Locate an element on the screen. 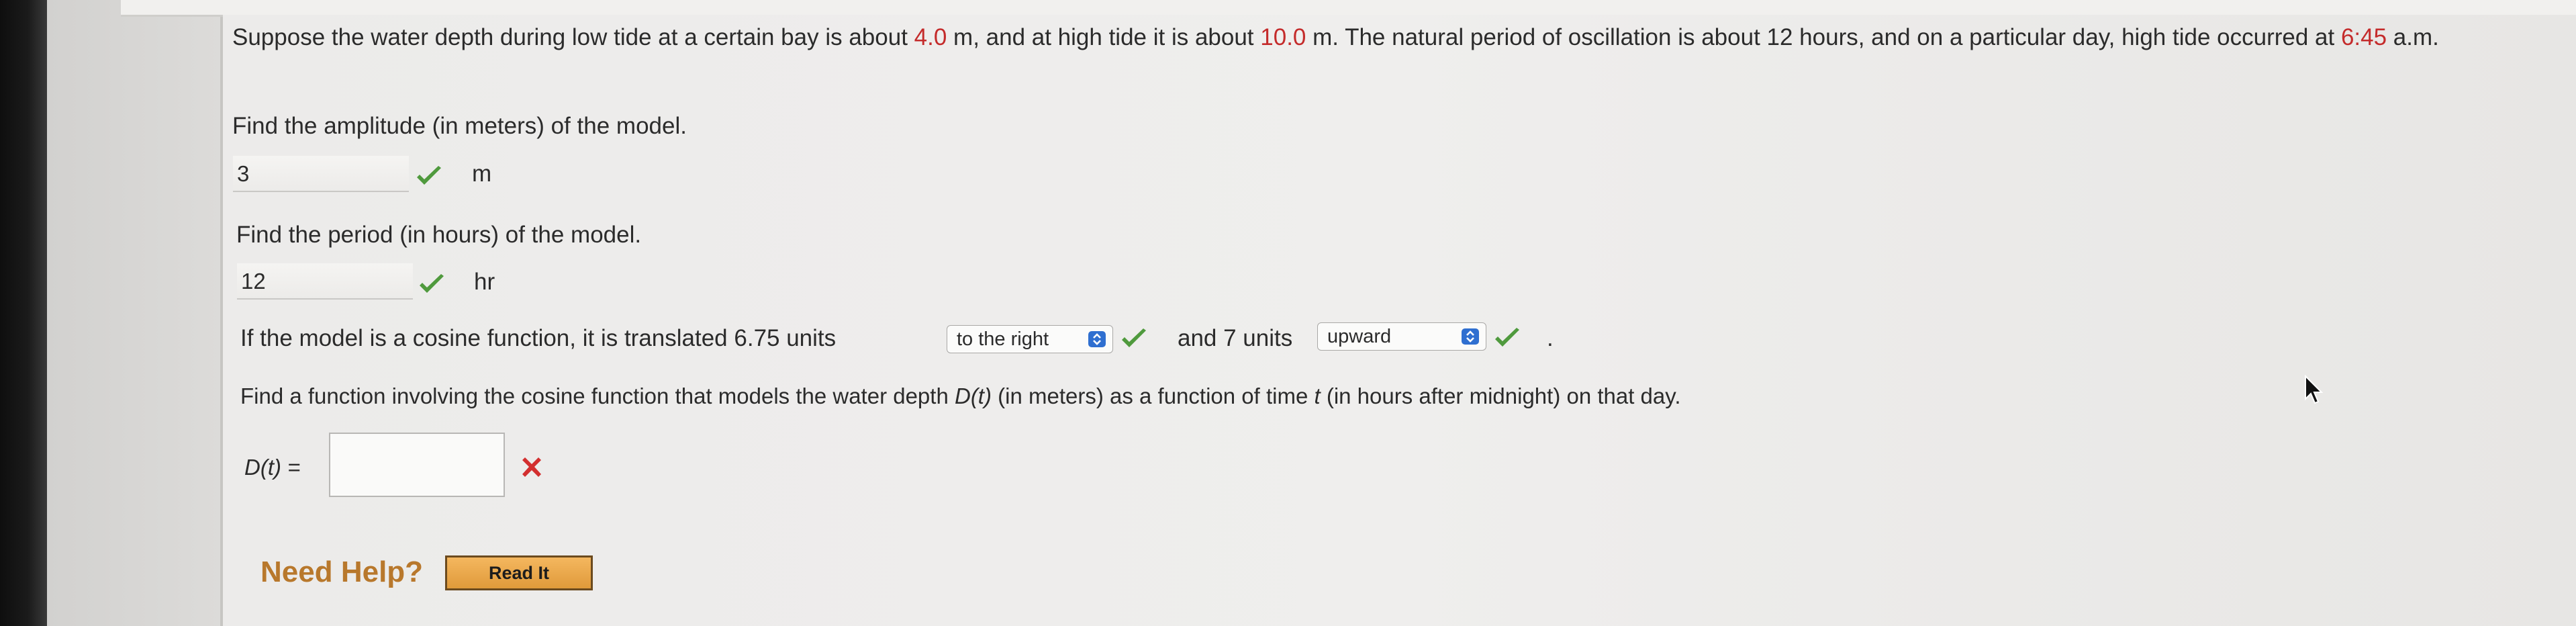 Image resolution: width=2576 pixels, height=626 pixels. read-it-button: Read It is located at coordinates (519, 572).